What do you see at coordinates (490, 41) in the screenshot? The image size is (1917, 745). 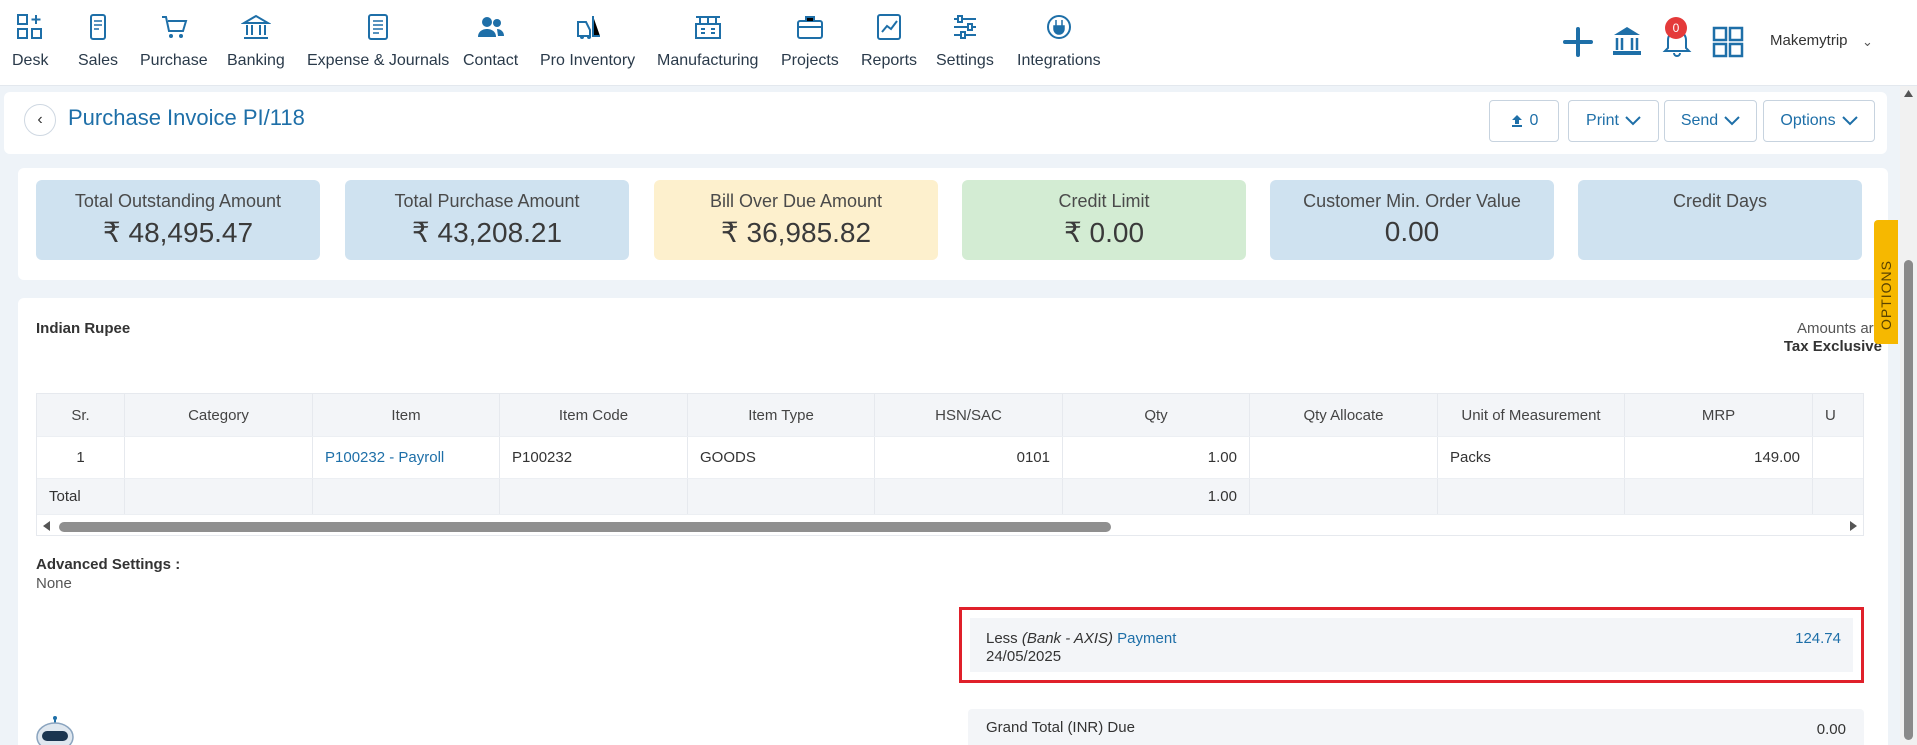 I see `nav-contact: Contact` at bounding box center [490, 41].